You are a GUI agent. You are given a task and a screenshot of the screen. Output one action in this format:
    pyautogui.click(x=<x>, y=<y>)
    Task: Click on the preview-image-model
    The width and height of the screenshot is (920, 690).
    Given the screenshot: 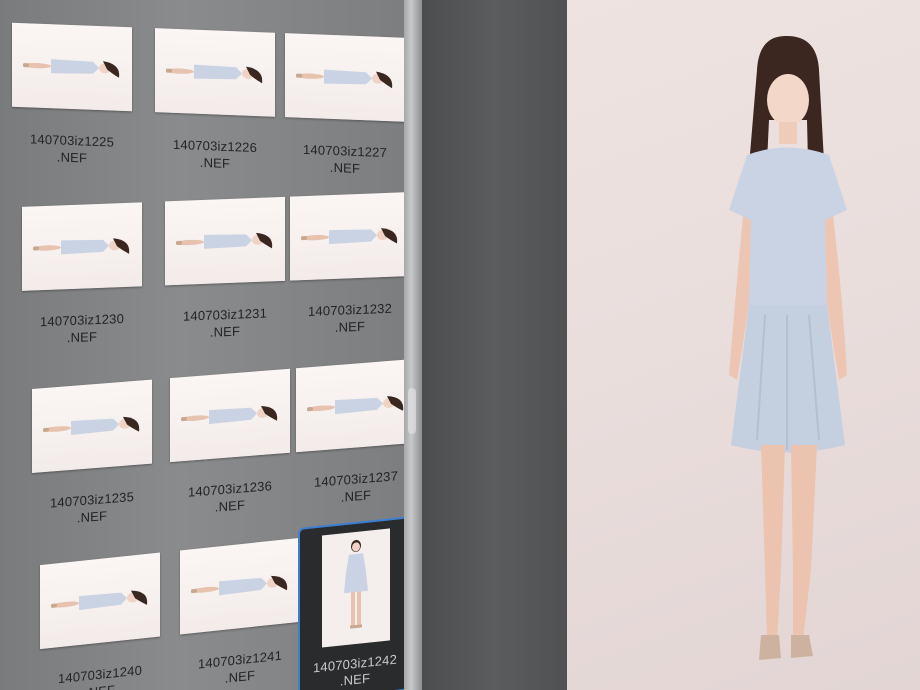 What is the action you would take?
    pyautogui.click(x=788, y=347)
    